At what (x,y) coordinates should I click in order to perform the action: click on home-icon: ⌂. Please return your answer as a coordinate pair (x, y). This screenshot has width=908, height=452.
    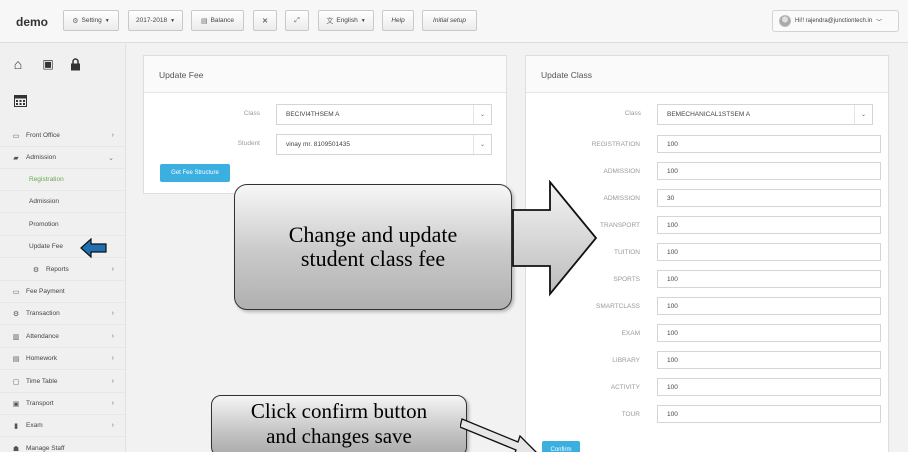
    Looking at the image, I should click on (18, 64).